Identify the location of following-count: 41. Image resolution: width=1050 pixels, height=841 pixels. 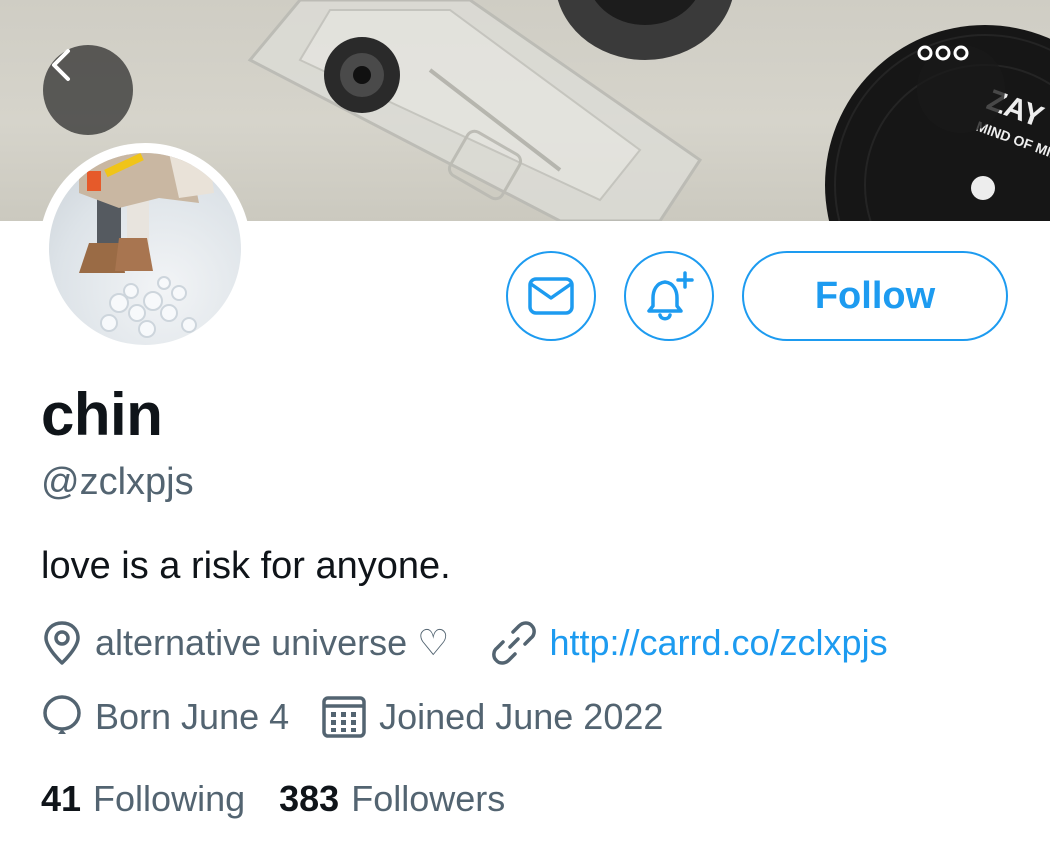
(61, 798).